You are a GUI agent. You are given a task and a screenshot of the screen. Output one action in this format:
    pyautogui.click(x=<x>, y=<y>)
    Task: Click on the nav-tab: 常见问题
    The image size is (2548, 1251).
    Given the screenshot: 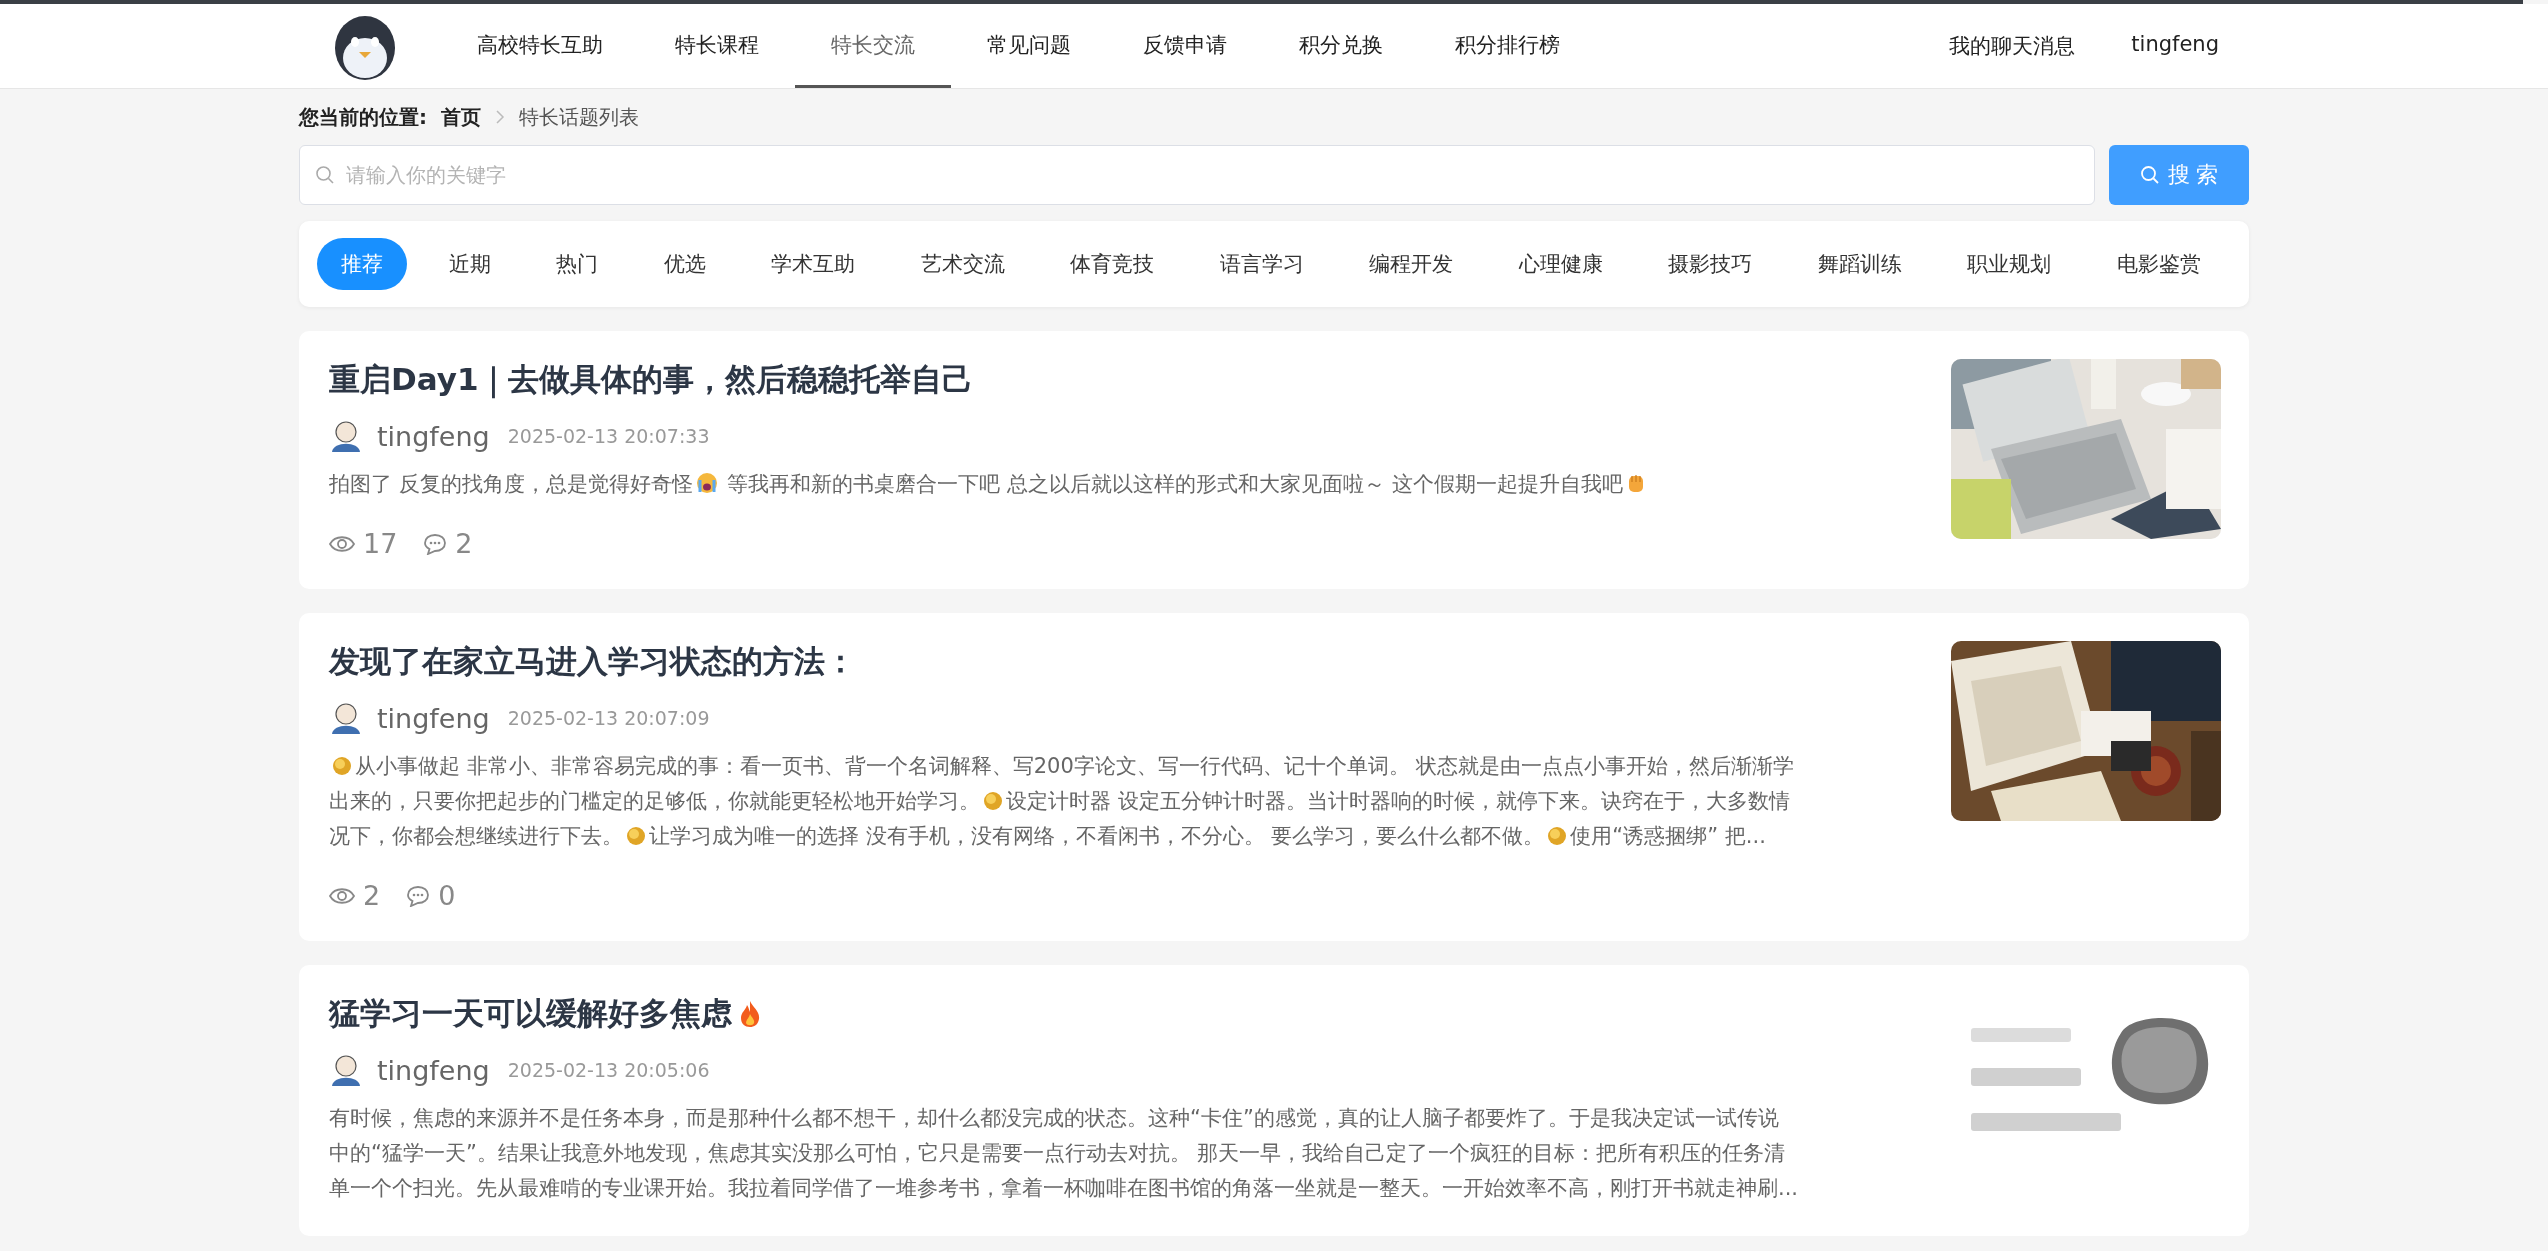 What is the action you would take?
    pyautogui.click(x=1029, y=46)
    